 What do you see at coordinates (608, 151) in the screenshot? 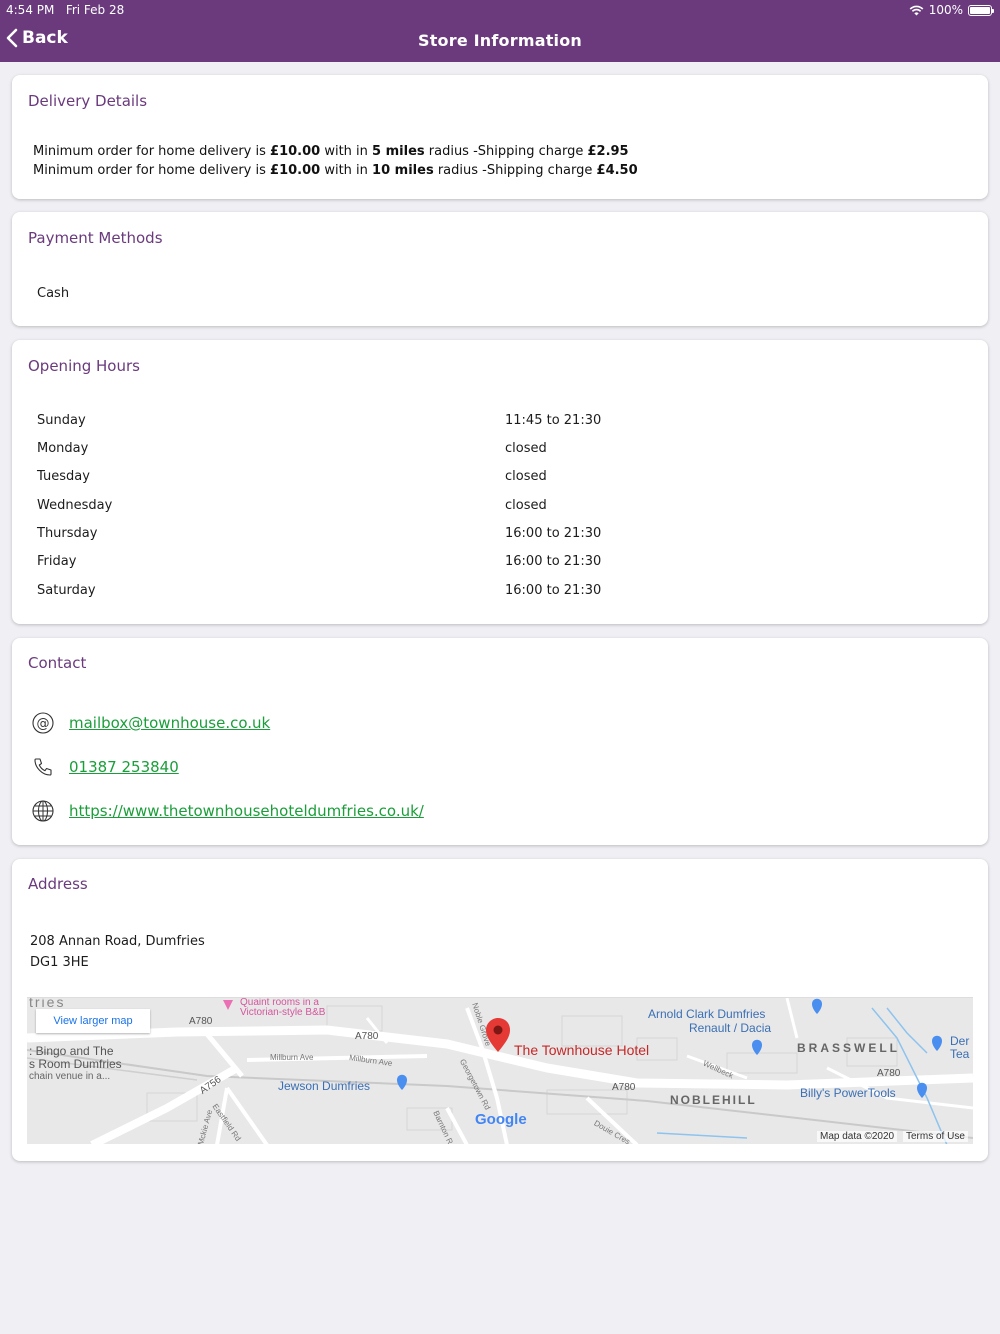
I see `delivery-charge: £2.95` at bounding box center [608, 151].